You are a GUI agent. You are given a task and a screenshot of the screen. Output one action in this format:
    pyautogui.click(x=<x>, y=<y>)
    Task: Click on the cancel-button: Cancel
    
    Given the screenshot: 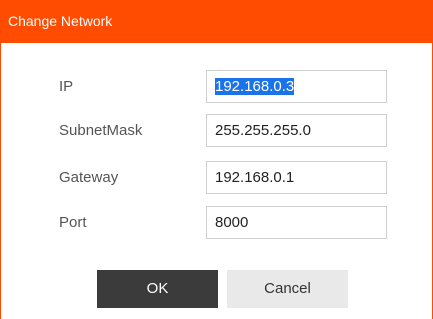 What is the action you would take?
    pyautogui.click(x=287, y=289)
    